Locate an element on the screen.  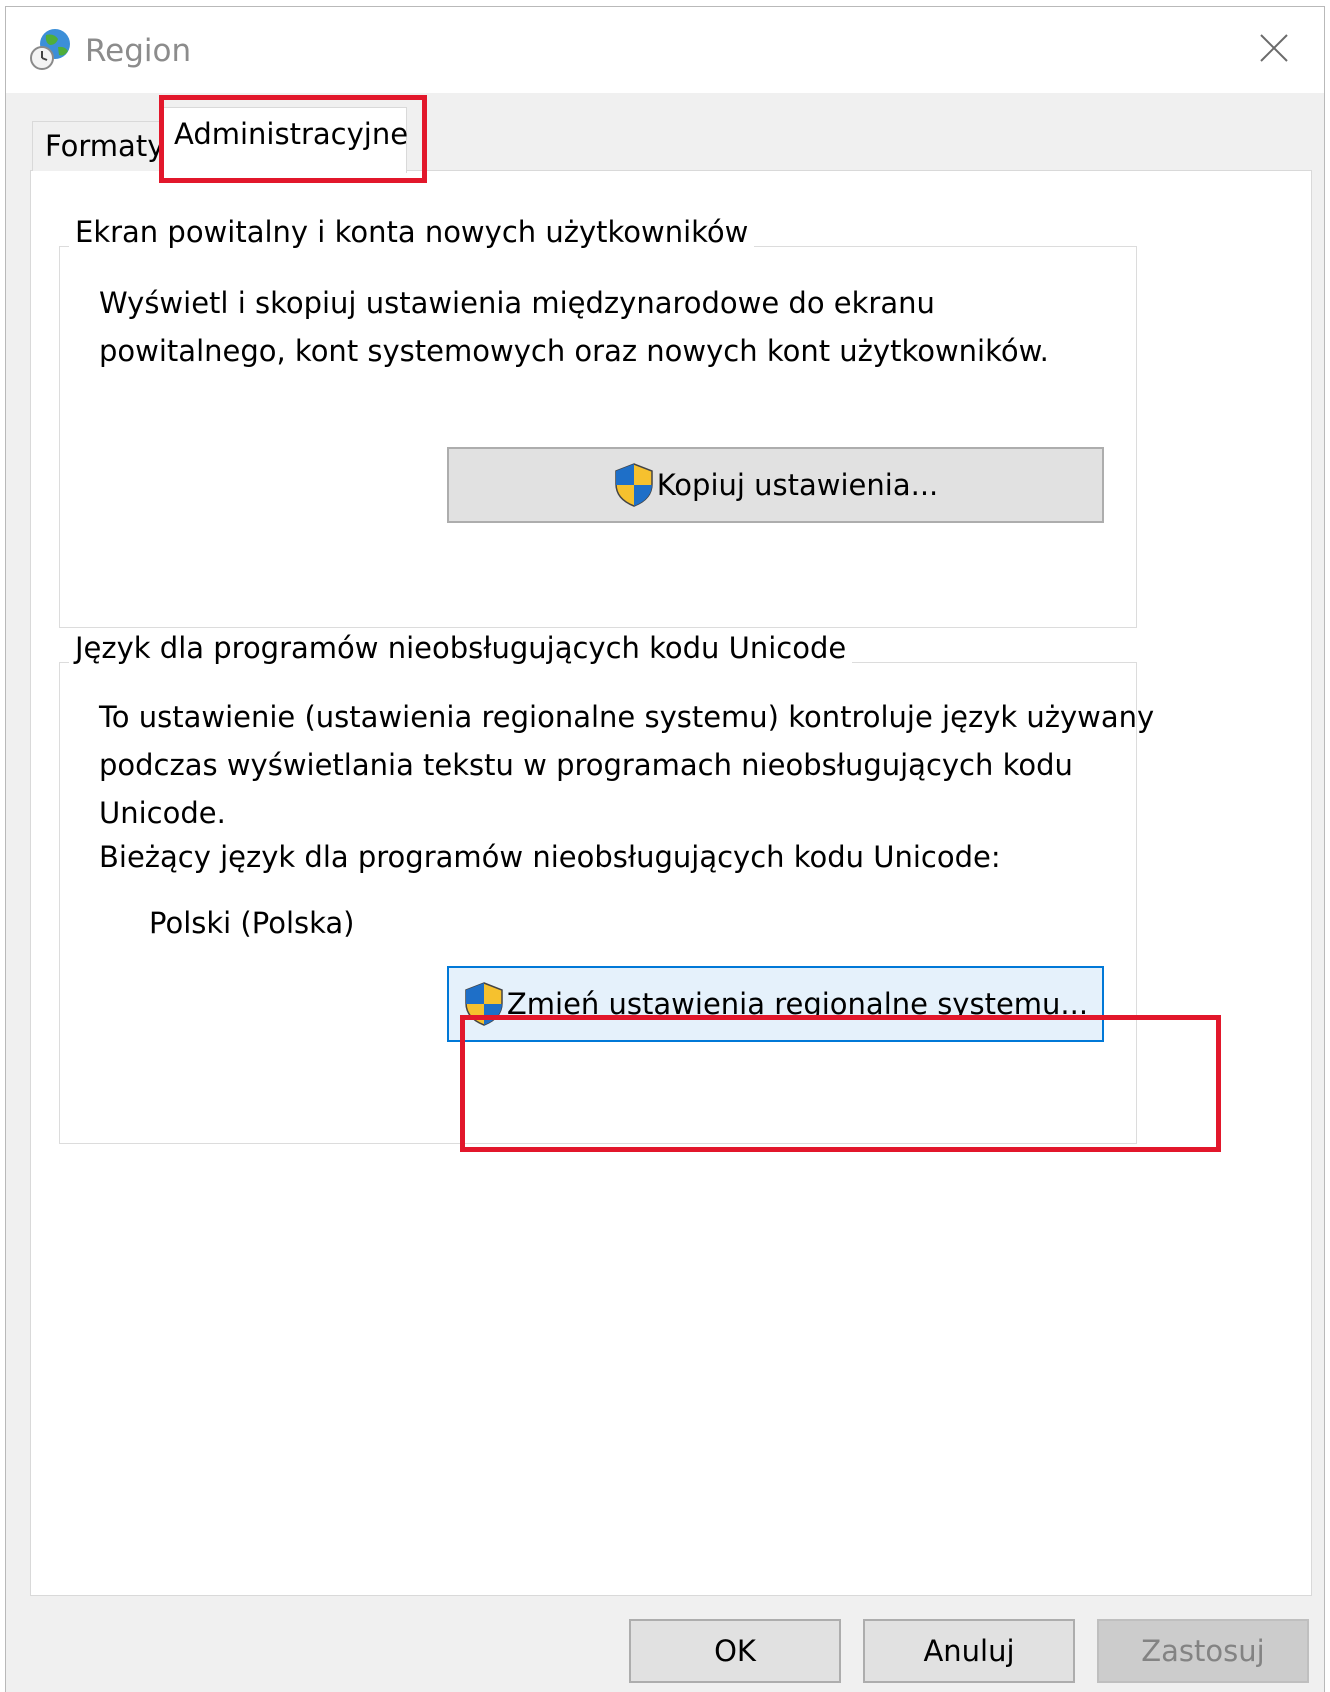
cancel-label: Anuluj is located at coordinates (969, 1651).